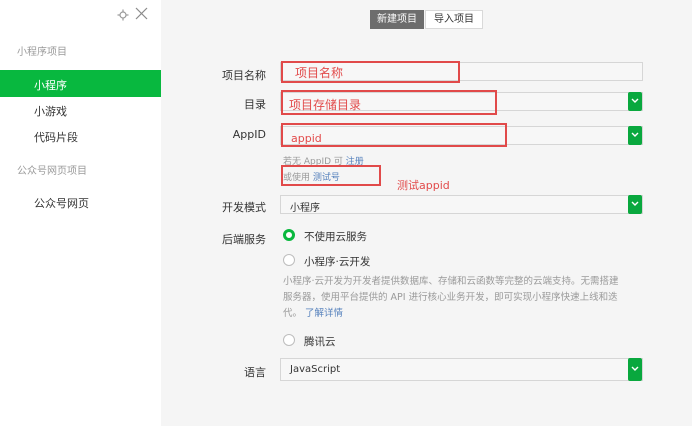 This screenshot has height=426, width=692. What do you see at coordinates (289, 235) in the screenshot?
I see `radio-no-cloud` at bounding box center [289, 235].